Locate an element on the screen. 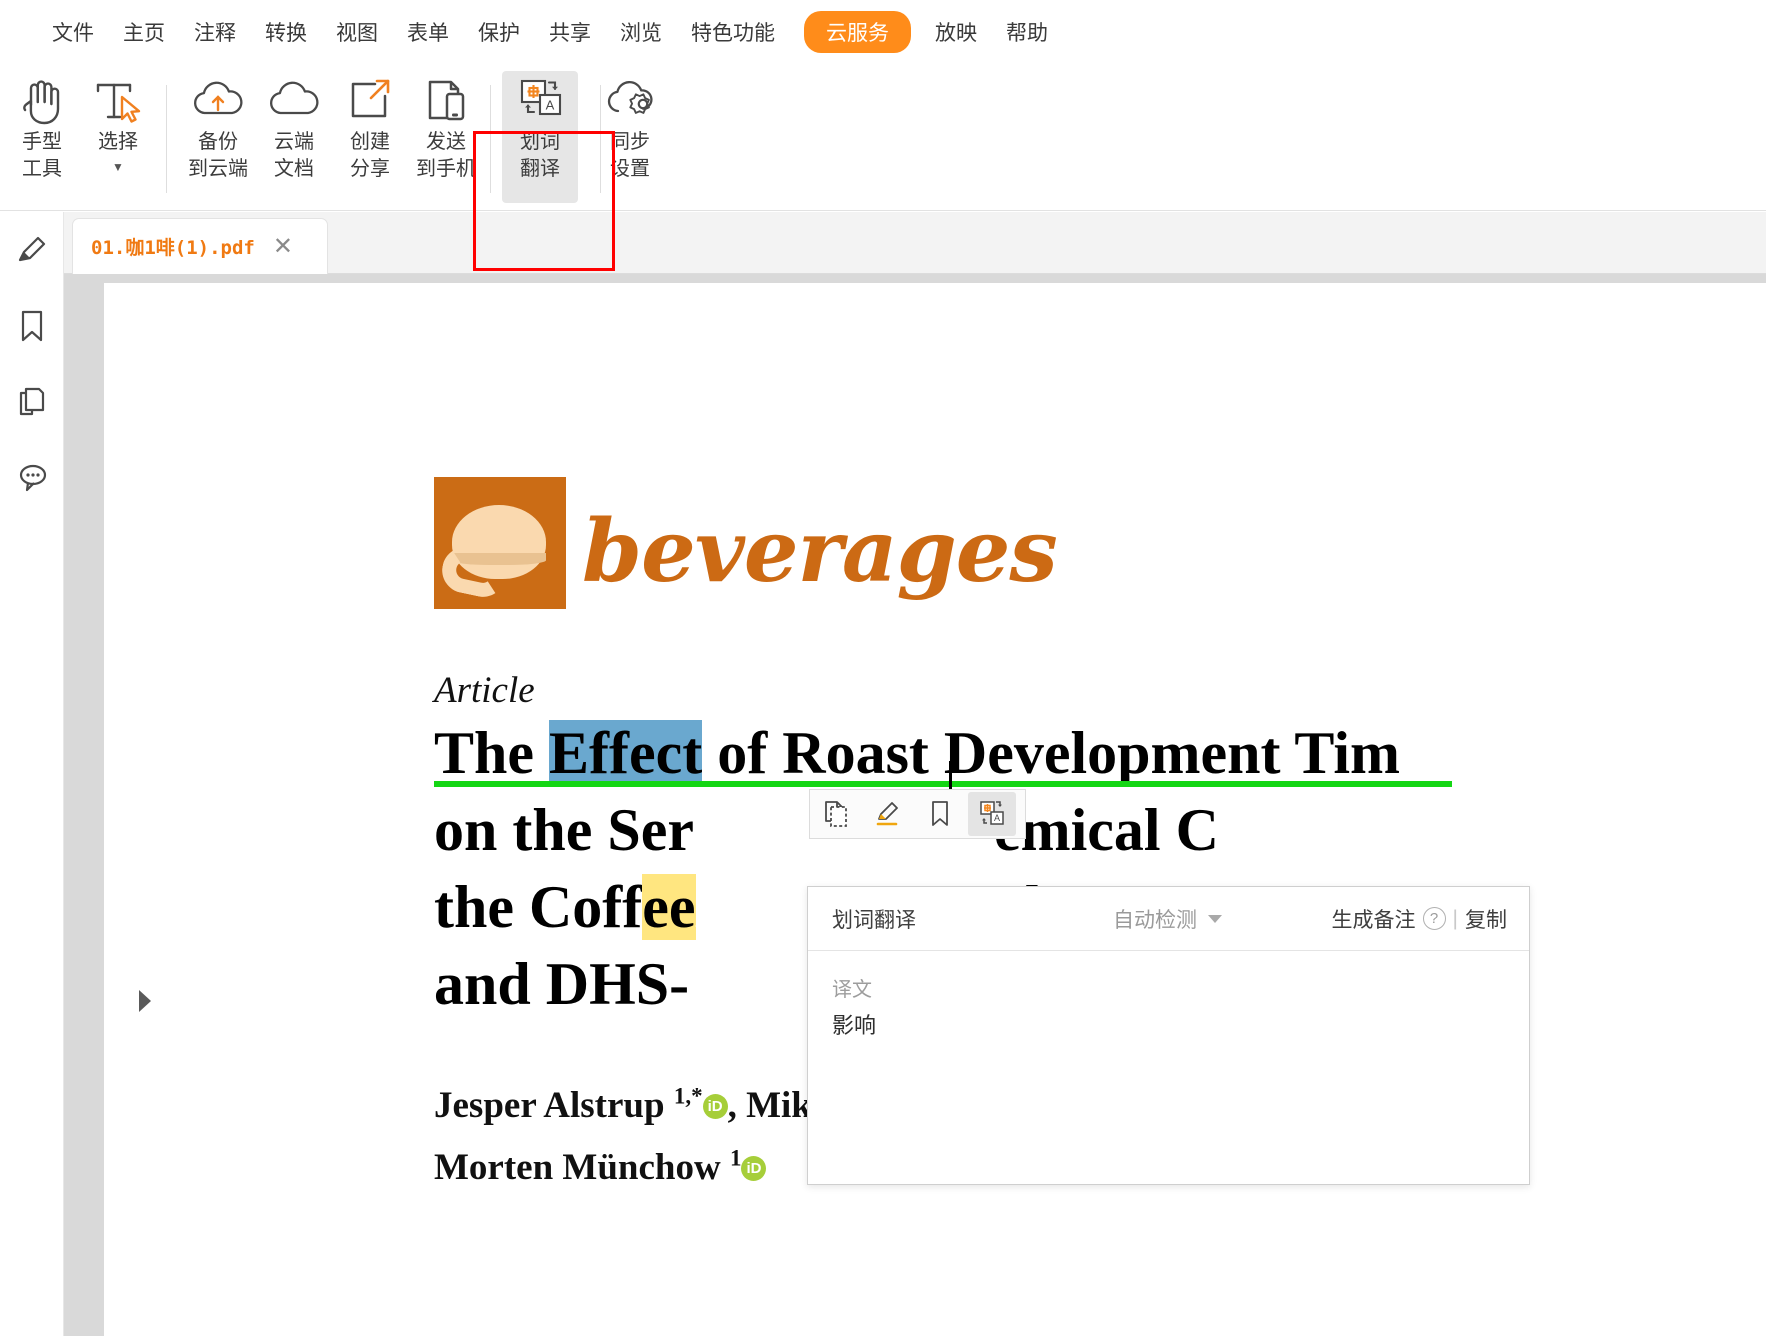  title-line-1: The Effect of Roast Development Tim is located at coordinates (917, 753).